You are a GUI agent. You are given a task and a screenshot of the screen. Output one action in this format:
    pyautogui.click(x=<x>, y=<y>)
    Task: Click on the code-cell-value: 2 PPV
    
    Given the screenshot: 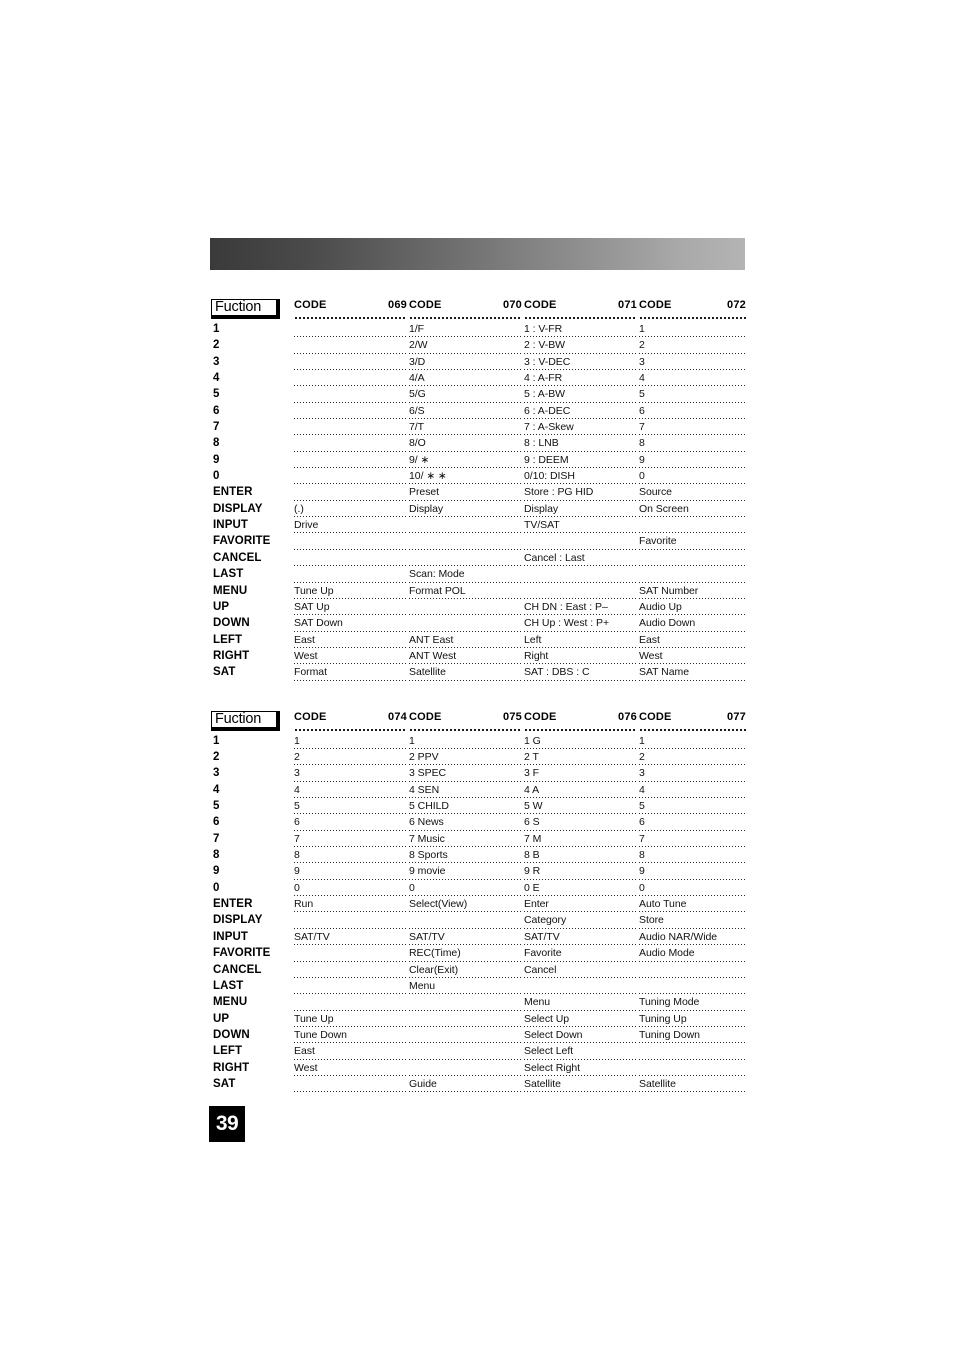 What is the action you would take?
    pyautogui.click(x=424, y=757)
    